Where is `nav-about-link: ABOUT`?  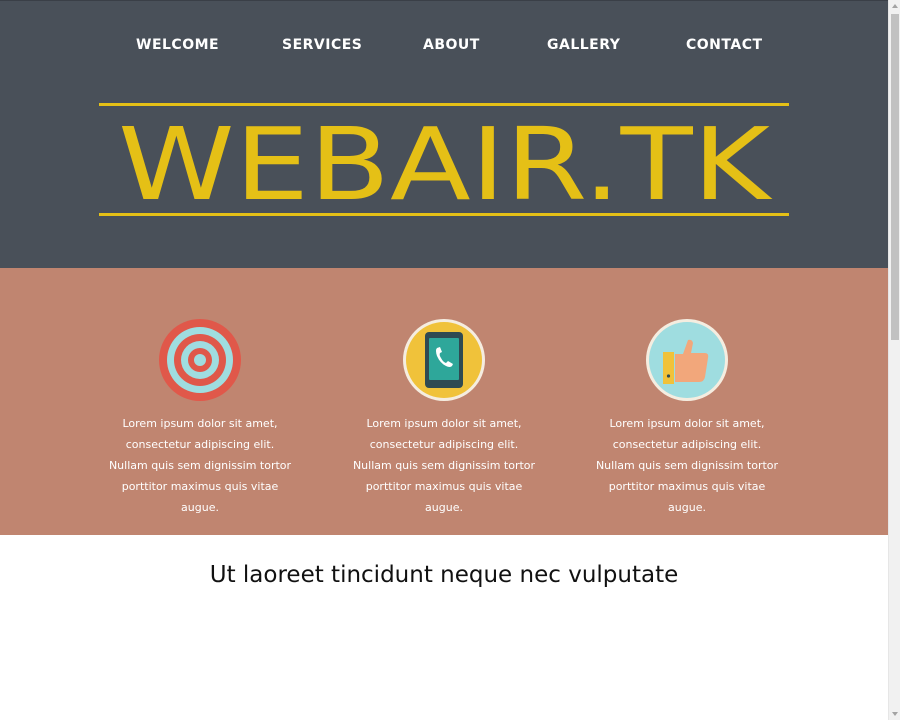 nav-about-link: ABOUT is located at coordinates (451, 45).